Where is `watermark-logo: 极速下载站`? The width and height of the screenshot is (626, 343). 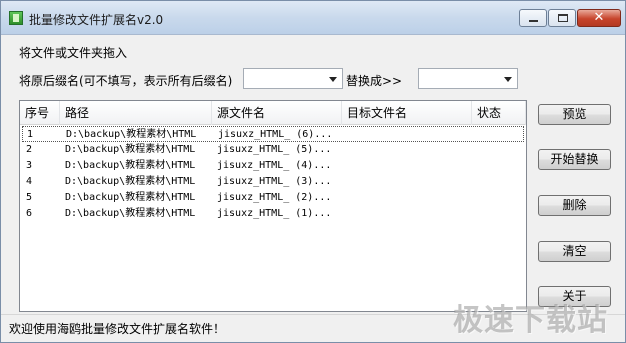
watermark-logo: 极速下载站 is located at coordinates (530, 320).